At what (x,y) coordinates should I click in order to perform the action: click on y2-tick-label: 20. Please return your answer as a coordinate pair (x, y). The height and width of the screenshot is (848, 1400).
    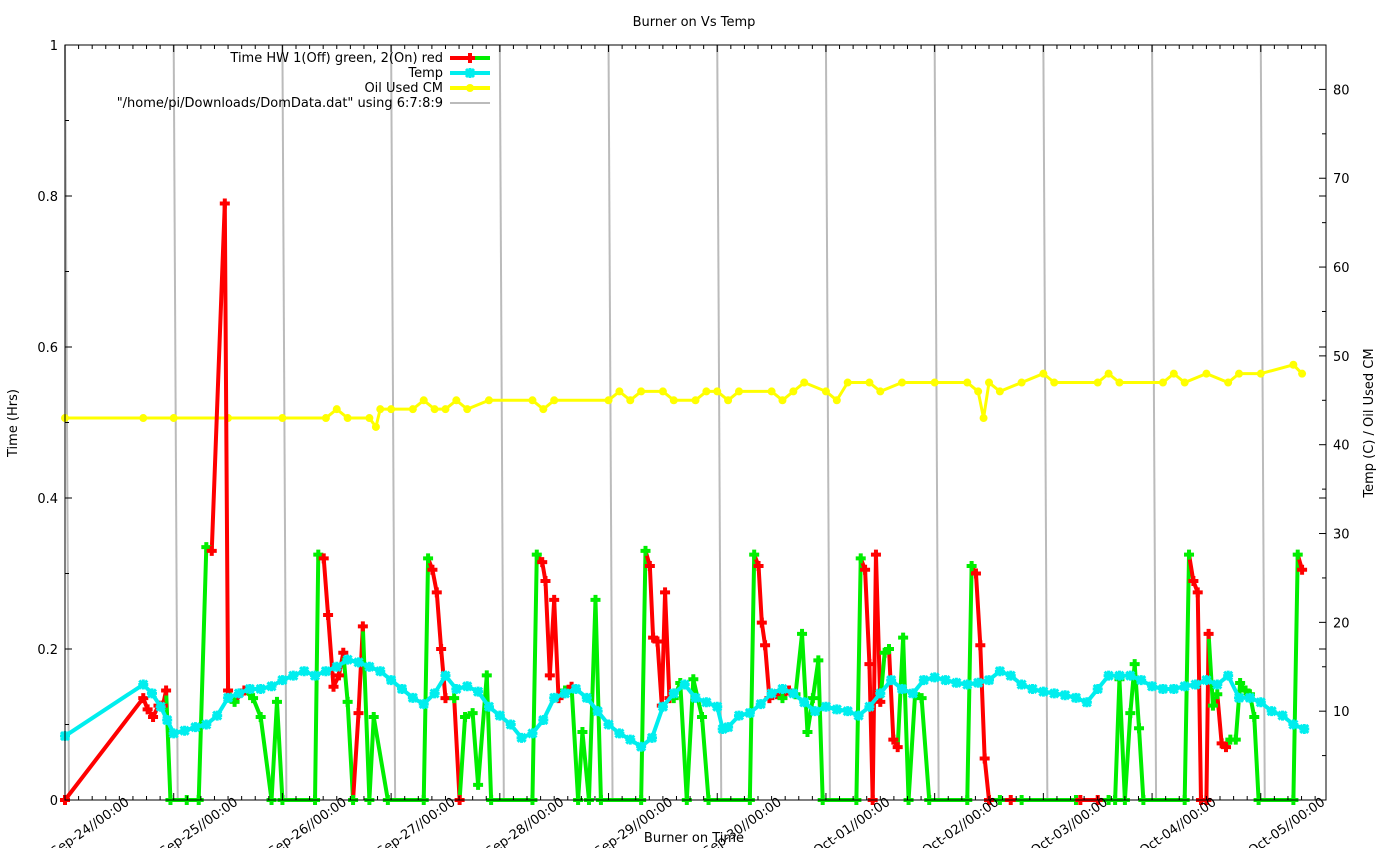
    Looking at the image, I should click on (1341, 623).